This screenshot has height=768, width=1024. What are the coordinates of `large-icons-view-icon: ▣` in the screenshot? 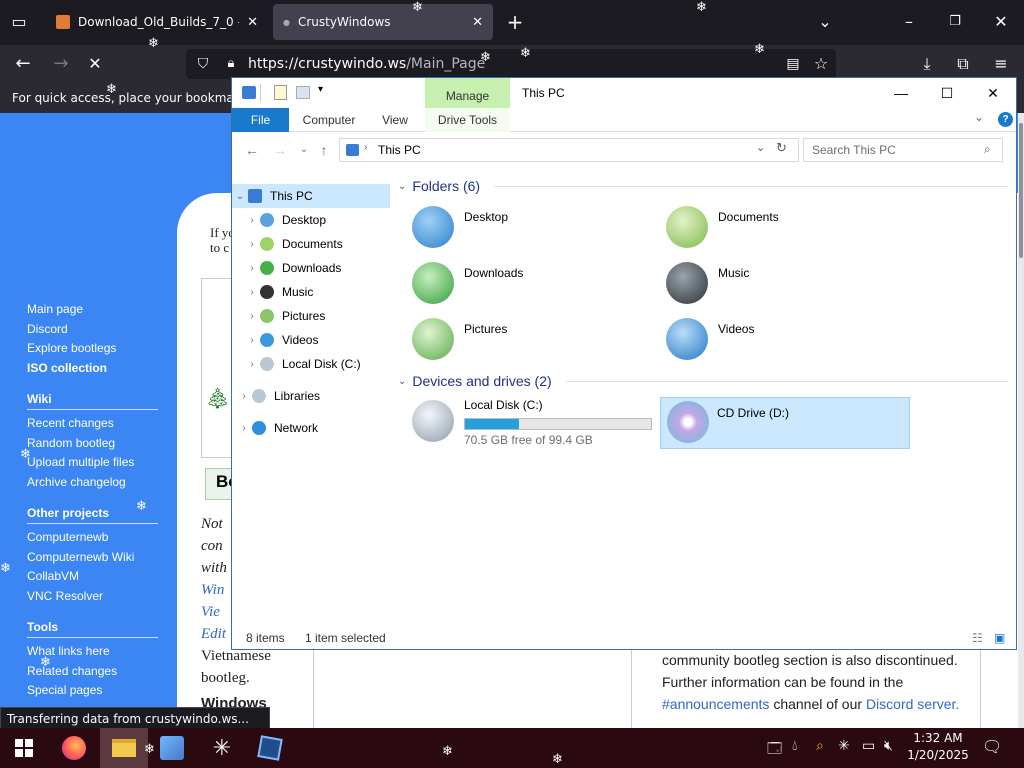 It's located at (999, 638).